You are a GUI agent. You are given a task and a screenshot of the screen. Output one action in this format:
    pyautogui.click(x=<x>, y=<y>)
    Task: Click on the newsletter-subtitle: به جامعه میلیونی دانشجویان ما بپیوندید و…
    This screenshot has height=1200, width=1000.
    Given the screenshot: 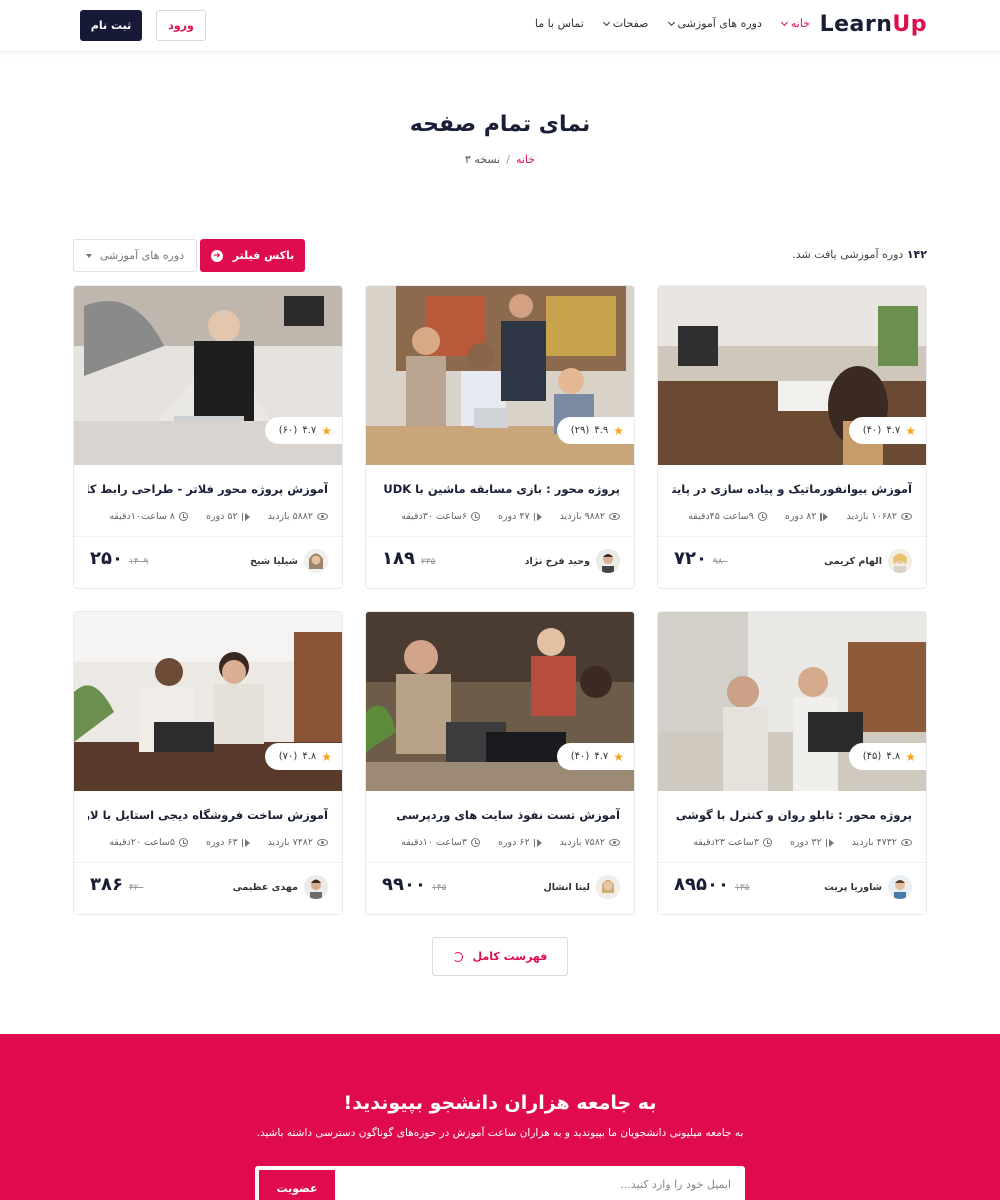 What is the action you would take?
    pyautogui.click(x=500, y=1133)
    